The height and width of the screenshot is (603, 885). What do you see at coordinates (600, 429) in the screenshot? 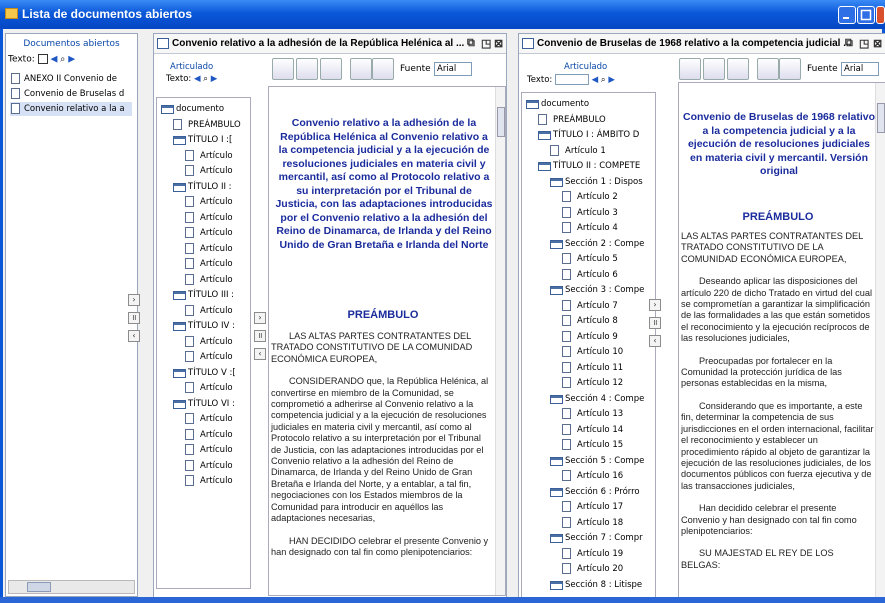
I see `tree-label: Artículo 14` at bounding box center [600, 429].